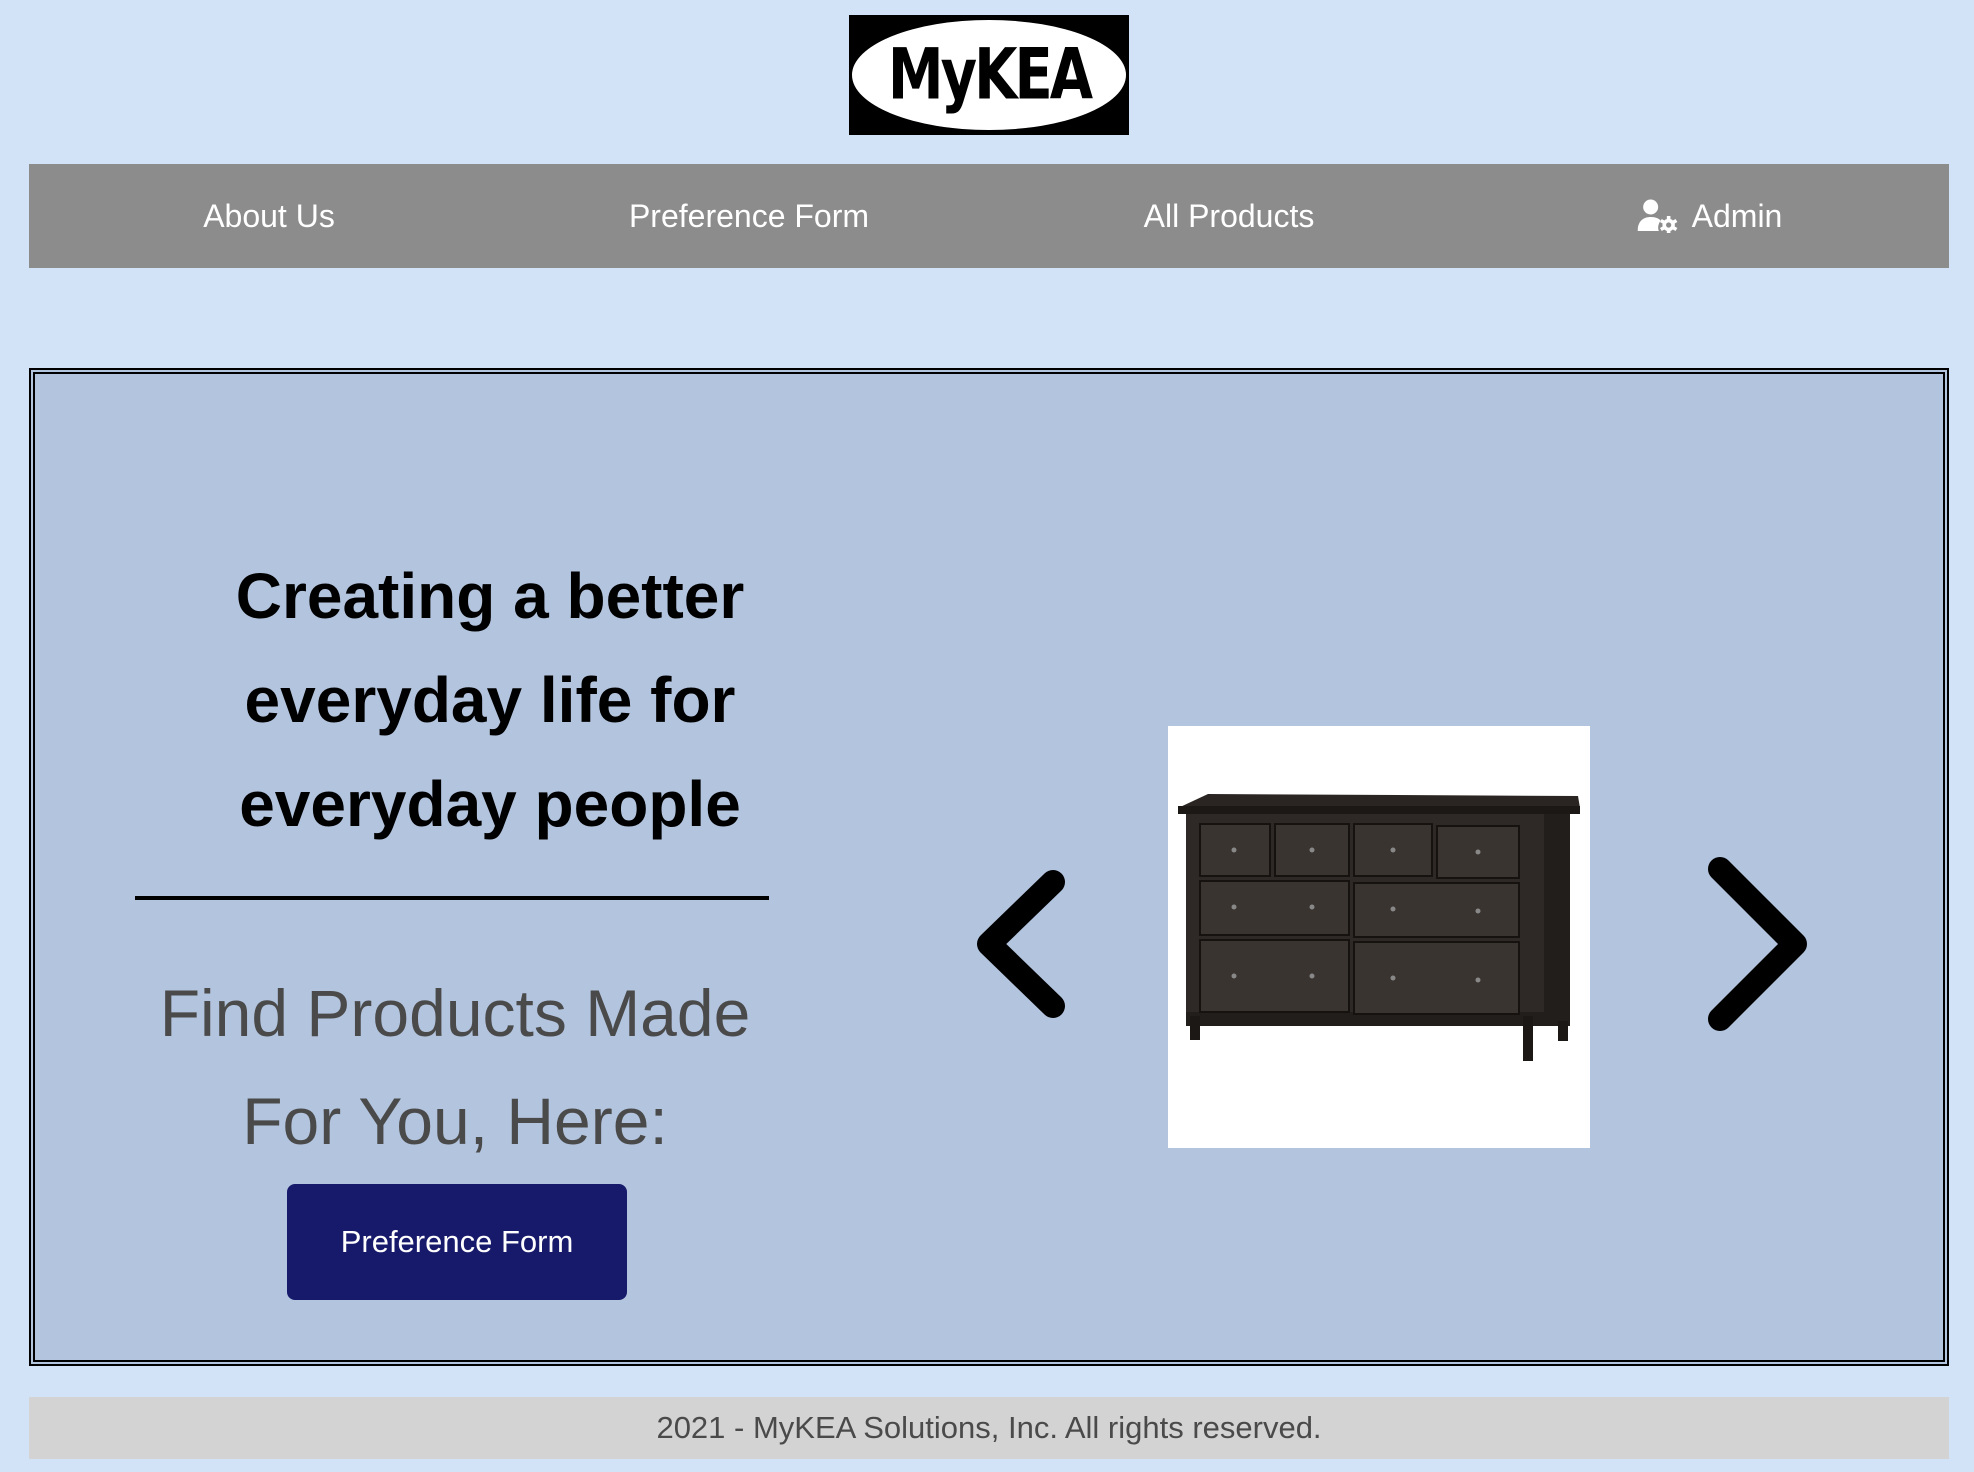 The image size is (1974, 1472). Describe the element at coordinates (1757, 944) in the screenshot. I see `chevron-right-icon` at that location.